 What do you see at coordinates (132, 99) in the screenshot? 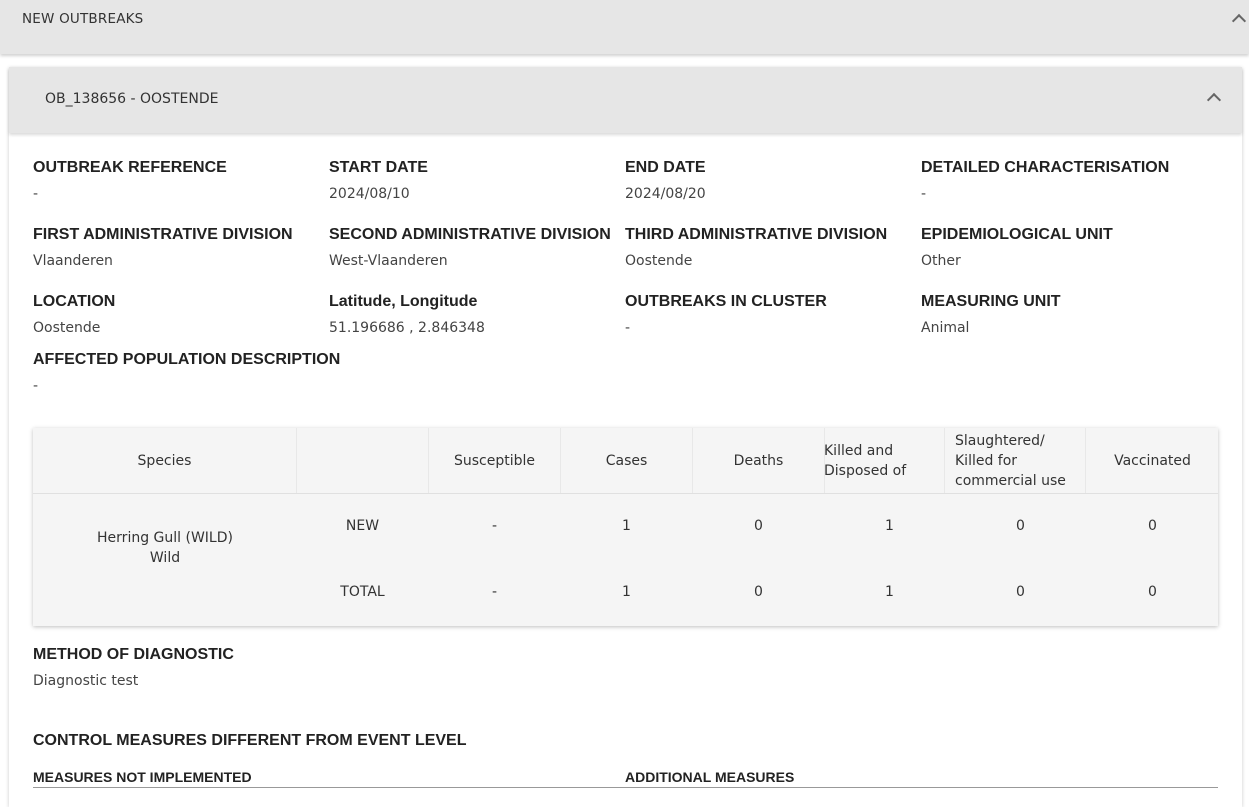
I see `outbreak-title: OB_138656 - OOSTENDE` at bounding box center [132, 99].